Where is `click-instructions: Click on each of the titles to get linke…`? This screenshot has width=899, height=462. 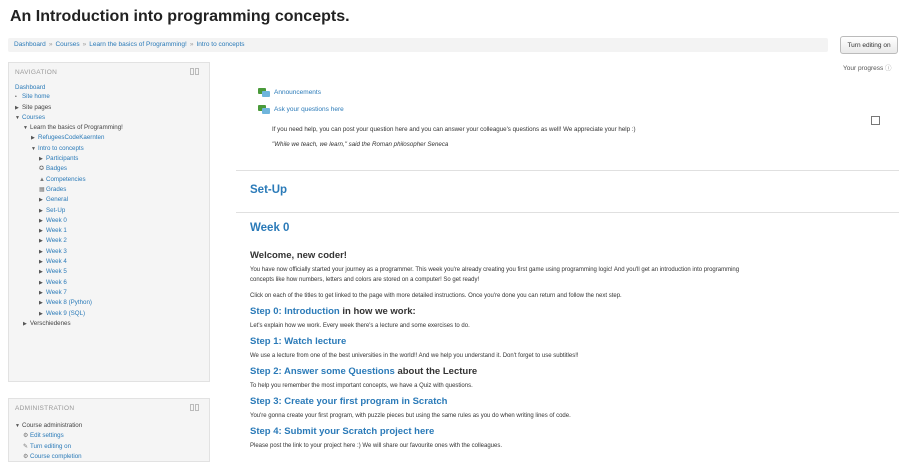 click-instructions: Click on each of the titles to get linke… is located at coordinates (436, 296).